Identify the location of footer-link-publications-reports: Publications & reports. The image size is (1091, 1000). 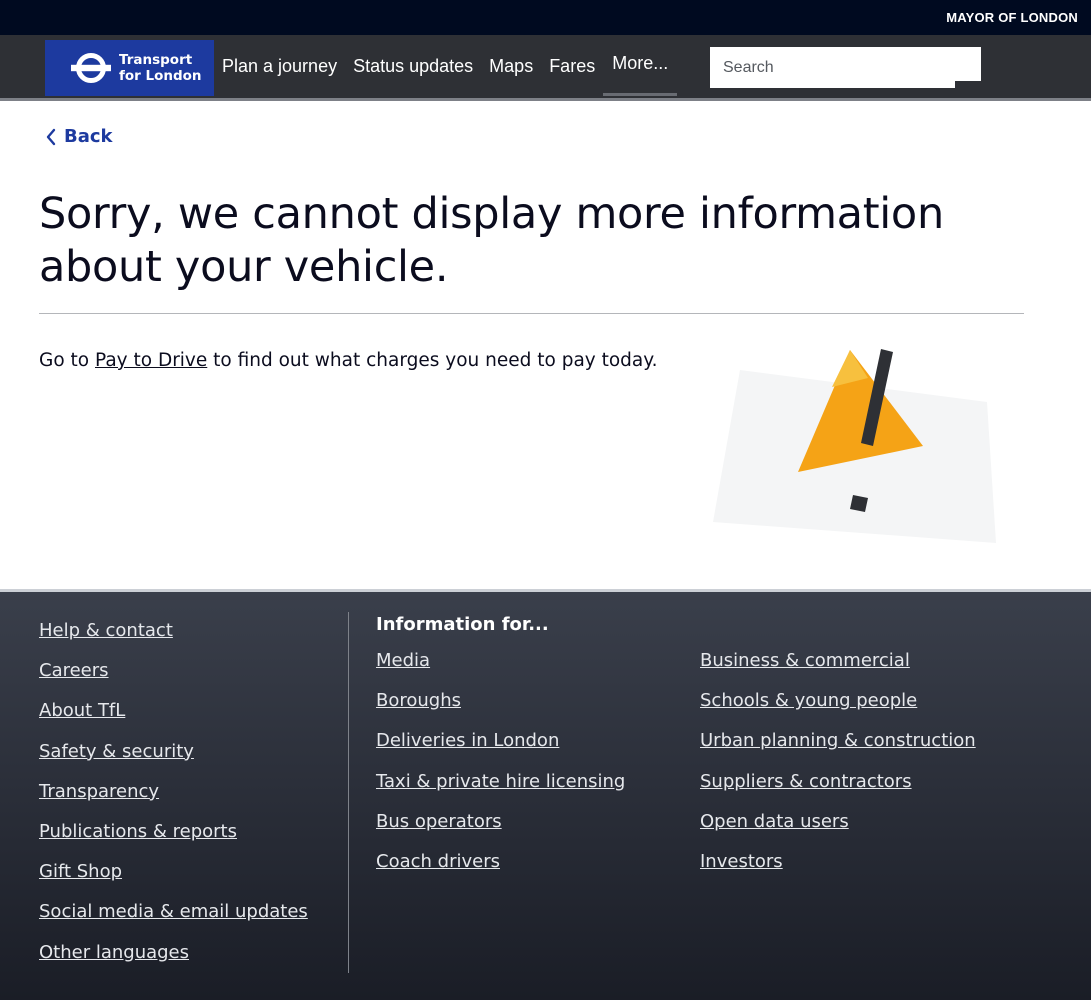
(173, 841).